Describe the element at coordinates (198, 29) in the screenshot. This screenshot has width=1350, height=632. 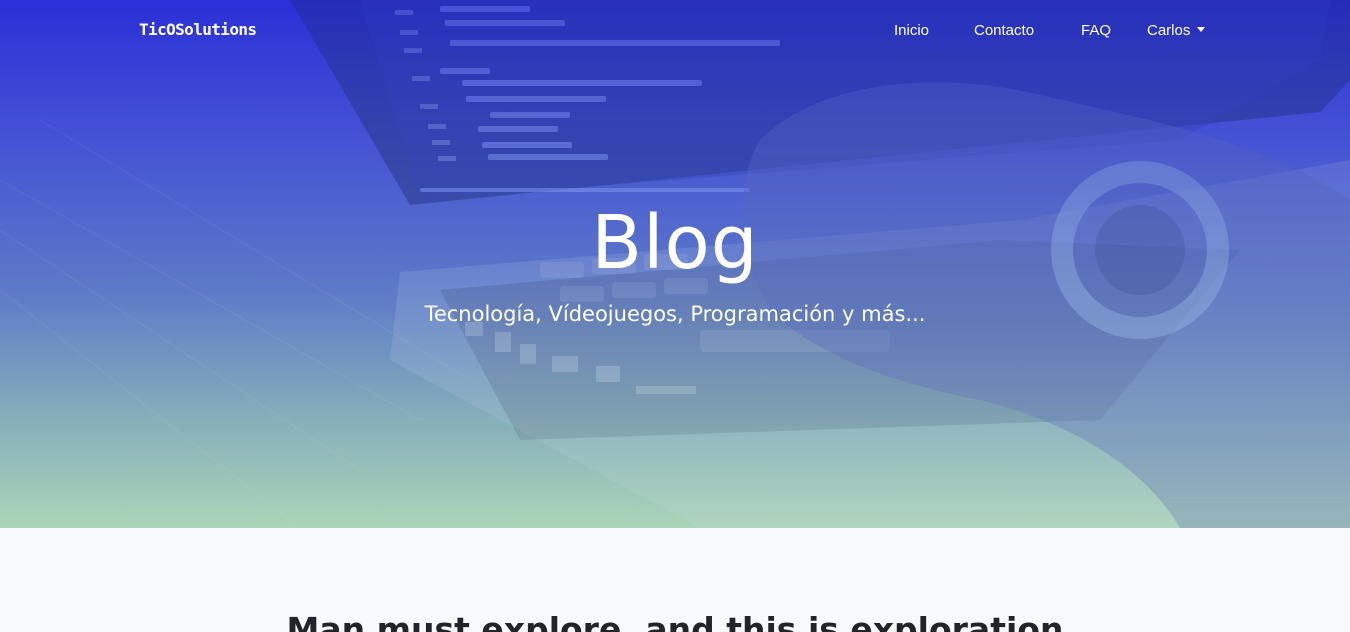
I see `brand-logo: TicOSolutions` at that location.